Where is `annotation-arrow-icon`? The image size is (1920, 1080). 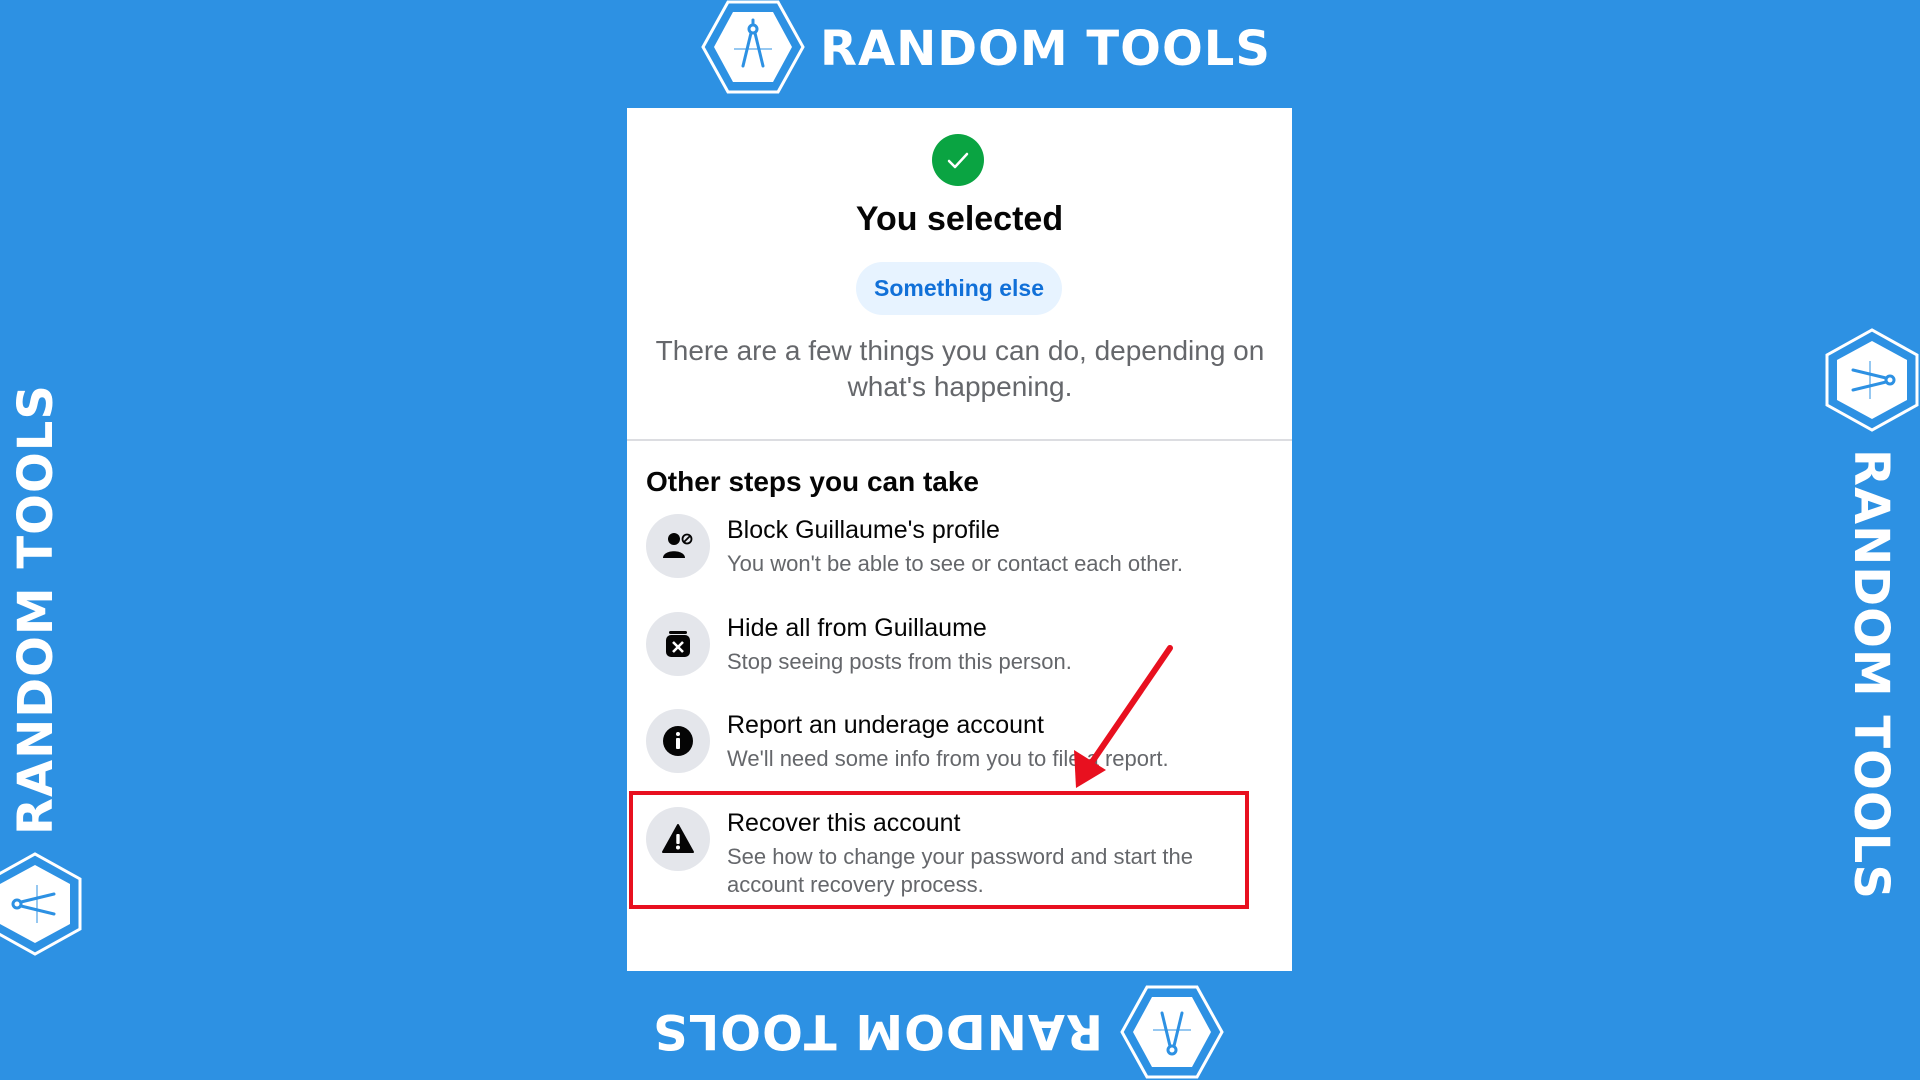
annotation-arrow-icon is located at coordinates (1123, 716).